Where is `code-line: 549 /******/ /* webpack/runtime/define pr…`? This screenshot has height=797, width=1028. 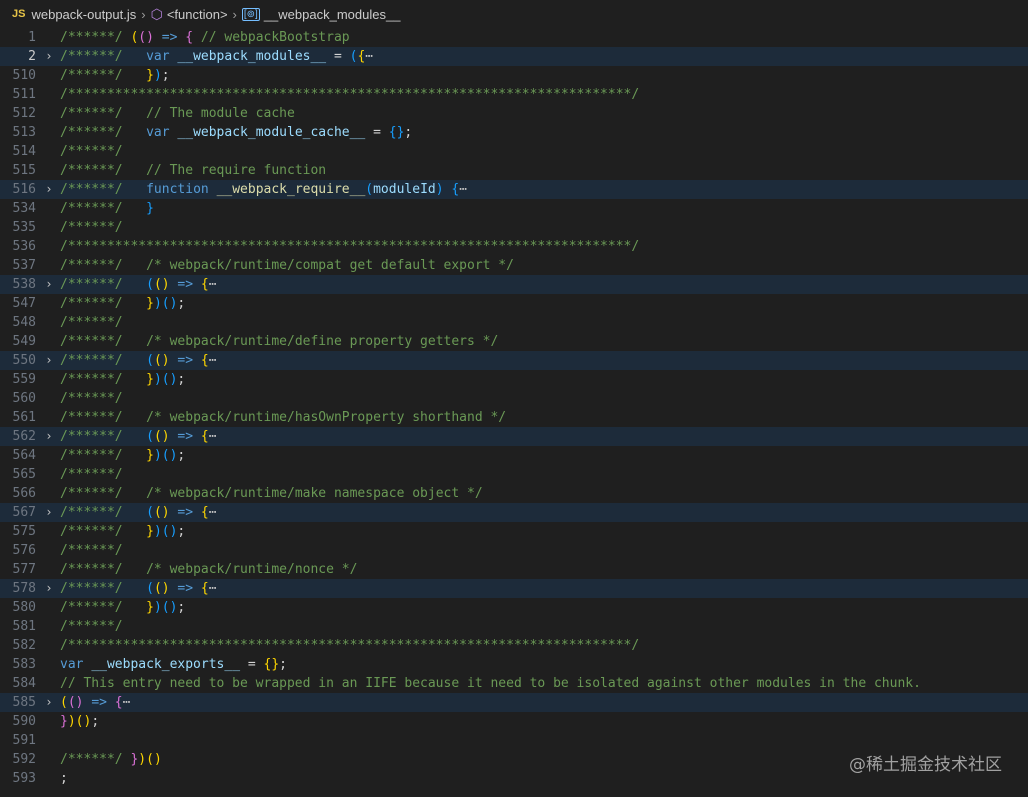 code-line: 549 /******/ /* webpack/runtime/define pr… is located at coordinates (514, 341).